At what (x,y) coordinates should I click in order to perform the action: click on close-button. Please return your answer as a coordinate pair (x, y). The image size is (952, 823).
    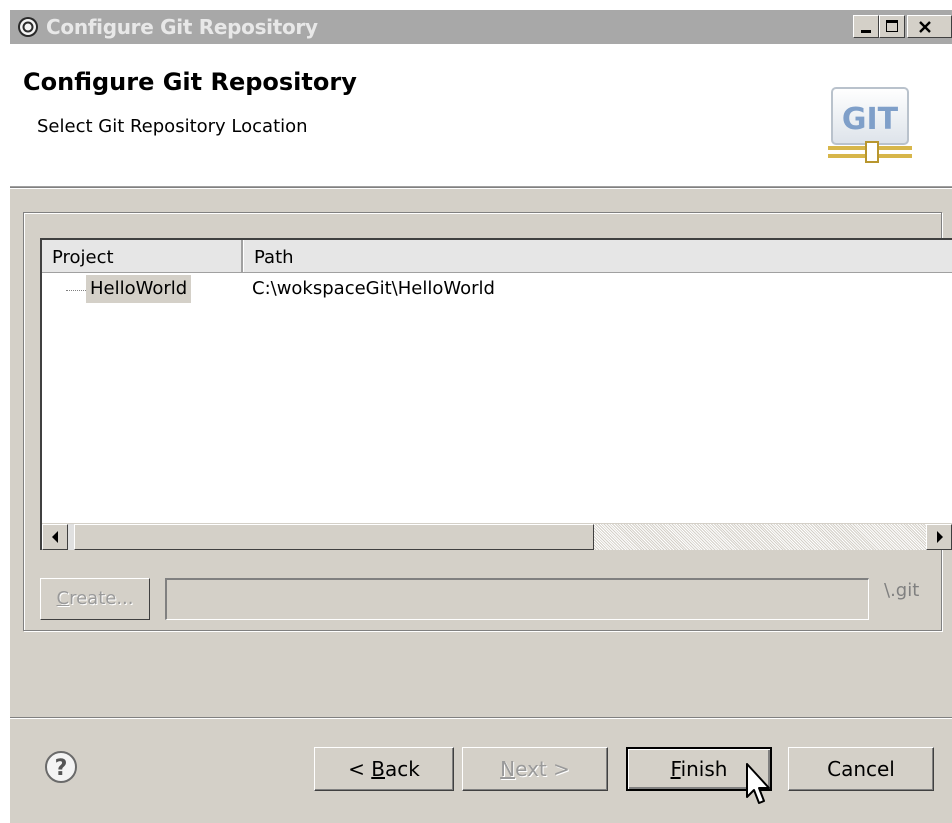
    Looking at the image, I should click on (929, 26).